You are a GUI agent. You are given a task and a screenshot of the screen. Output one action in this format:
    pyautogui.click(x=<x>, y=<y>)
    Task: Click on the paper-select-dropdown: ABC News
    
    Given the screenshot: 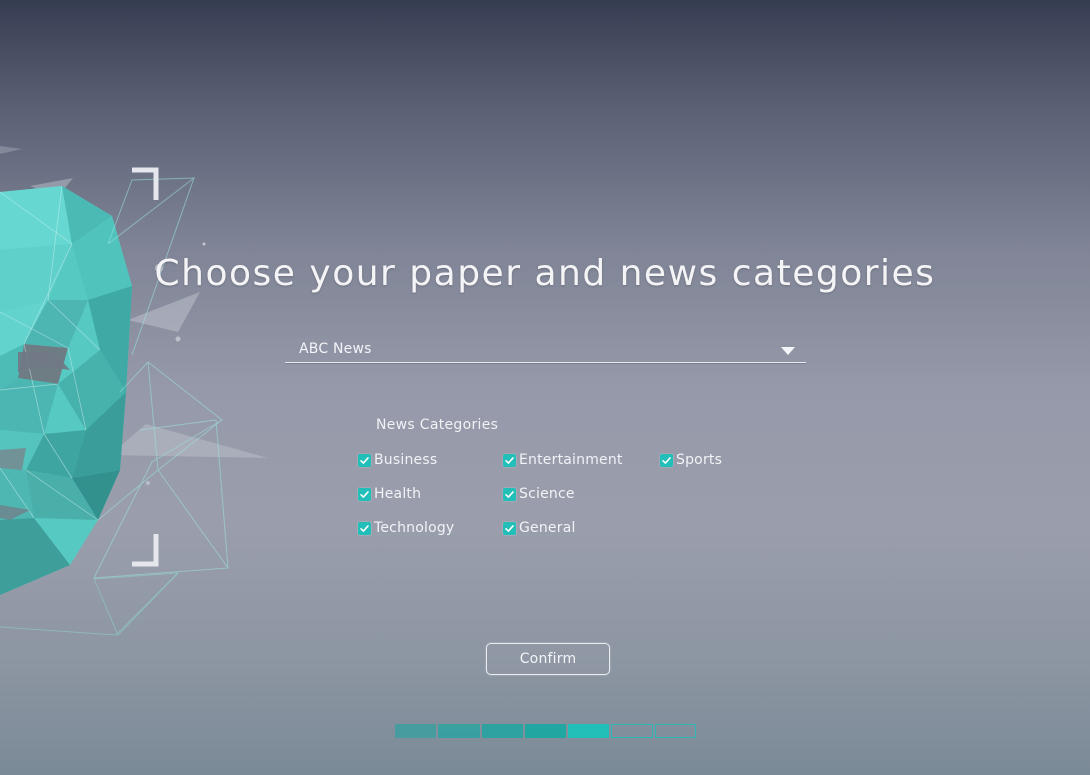 What is the action you would take?
    pyautogui.click(x=545, y=350)
    